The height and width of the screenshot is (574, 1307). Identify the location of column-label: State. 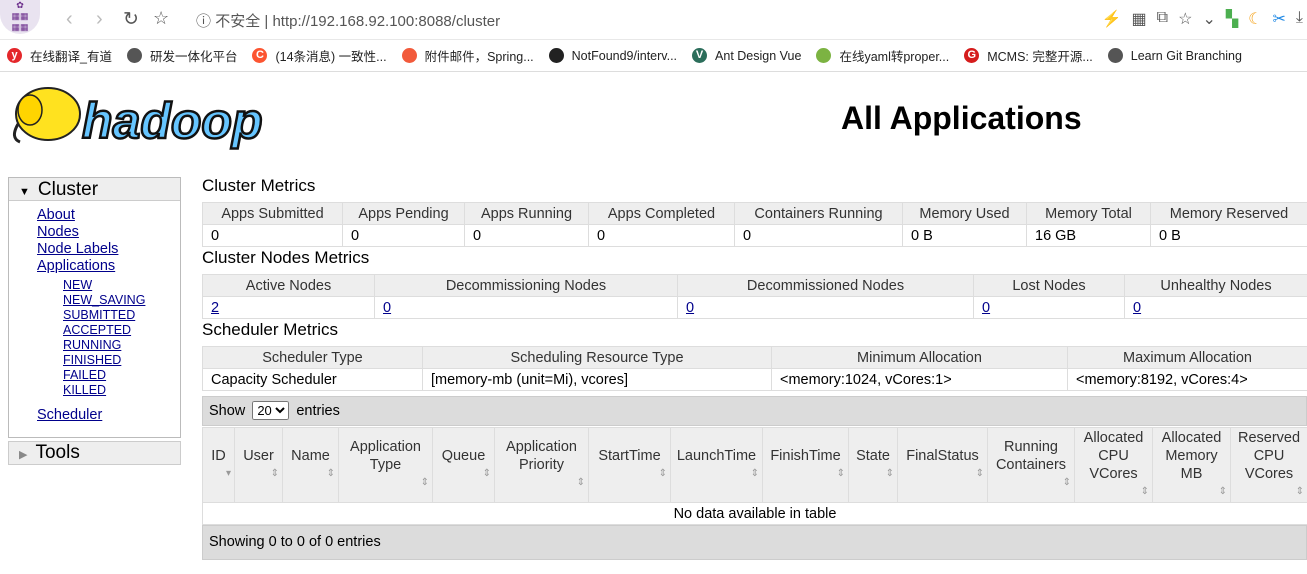
(873, 456).